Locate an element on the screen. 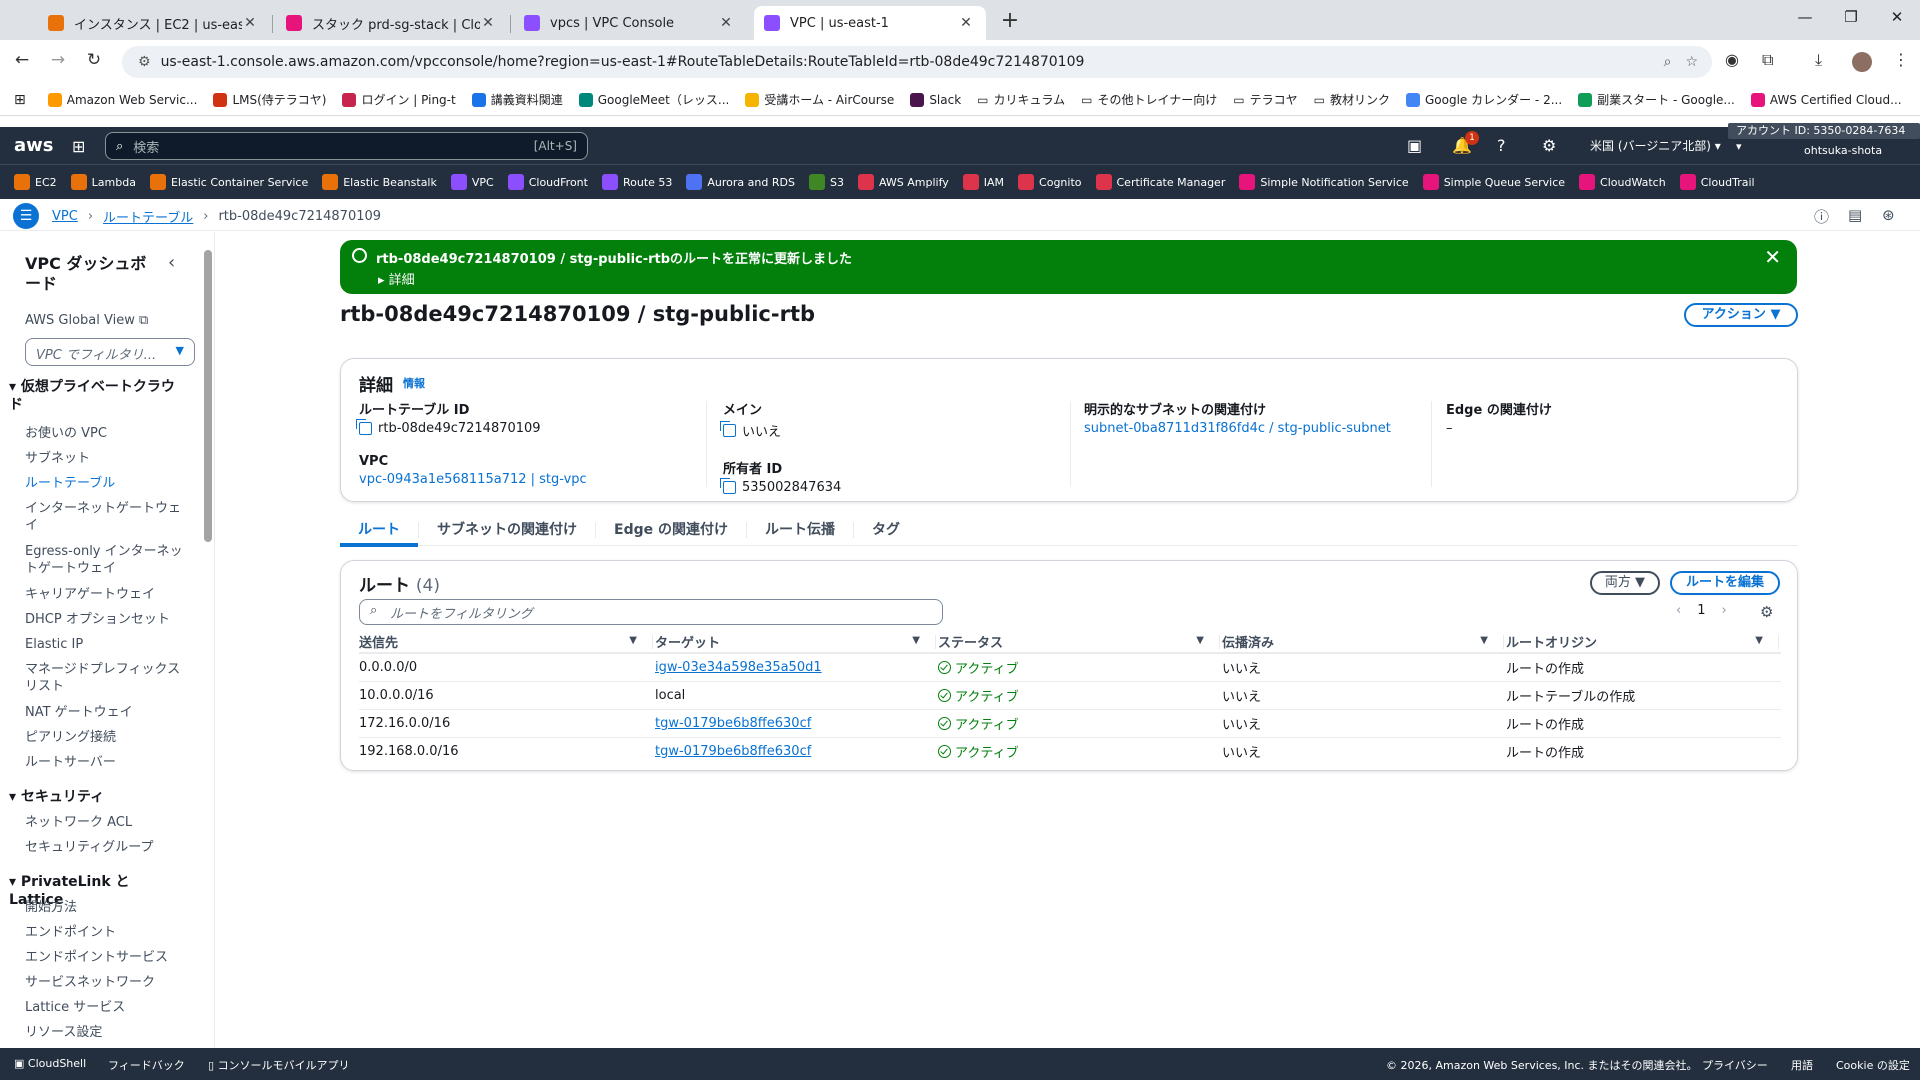 Image resolution: width=1920 pixels, height=1080 pixels. bookmark-folder: ▭ その他トレイナー向け is located at coordinates (1149, 99).